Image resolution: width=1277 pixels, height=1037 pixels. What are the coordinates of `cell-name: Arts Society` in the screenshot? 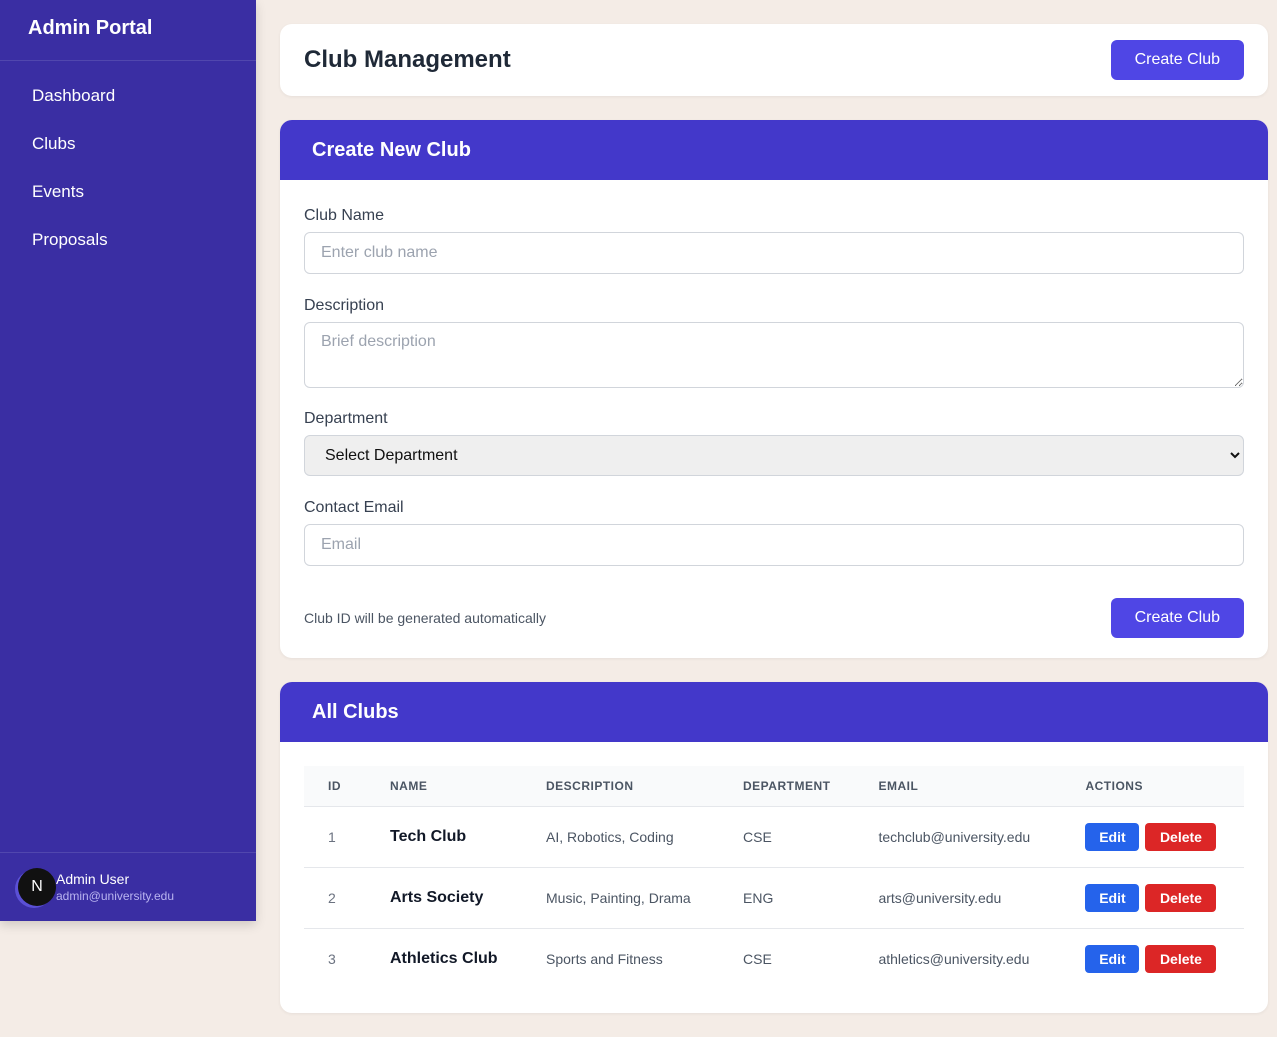 It's located at (444, 897).